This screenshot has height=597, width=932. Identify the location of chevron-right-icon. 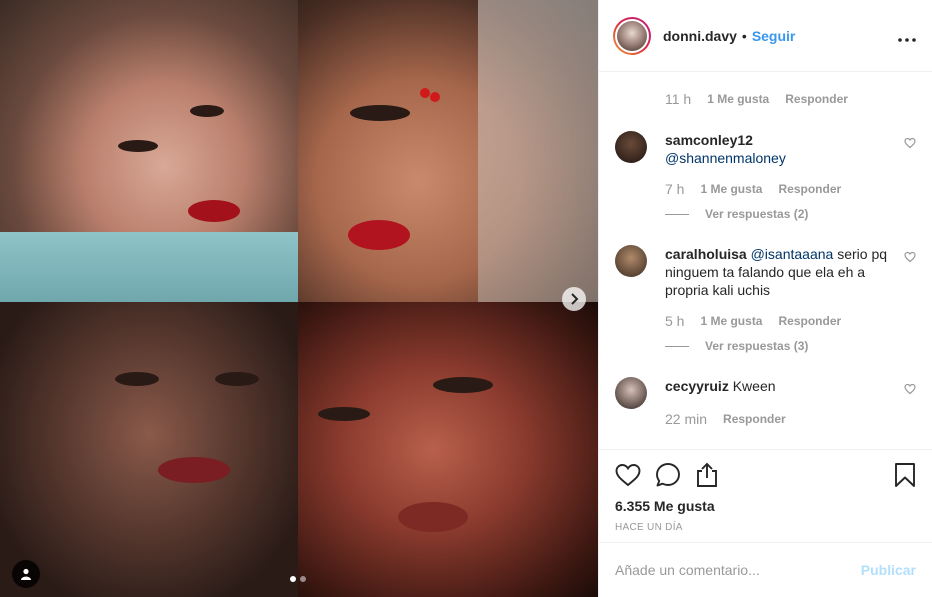
(575, 299).